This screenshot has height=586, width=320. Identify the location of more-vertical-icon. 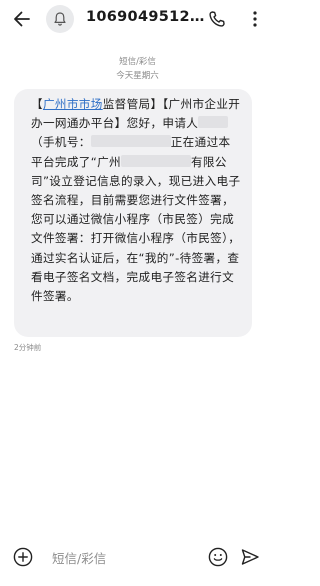
(255, 19).